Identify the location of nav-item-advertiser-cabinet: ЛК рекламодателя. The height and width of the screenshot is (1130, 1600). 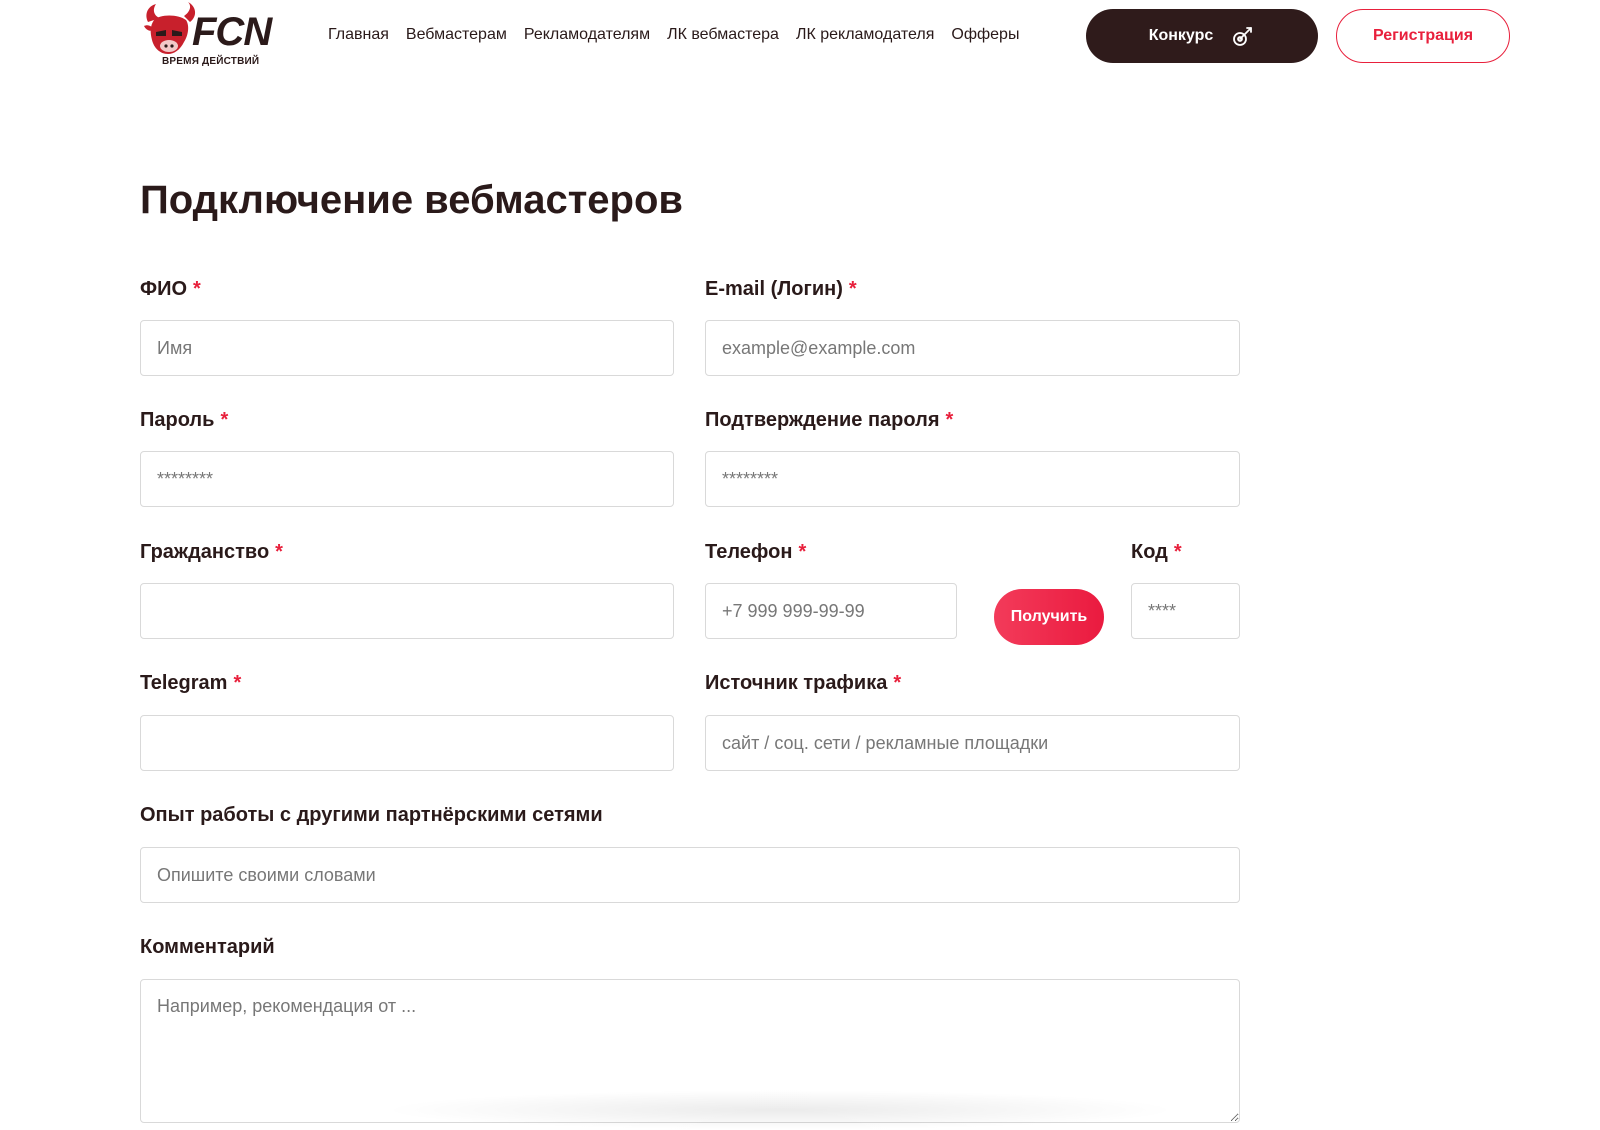
(865, 35).